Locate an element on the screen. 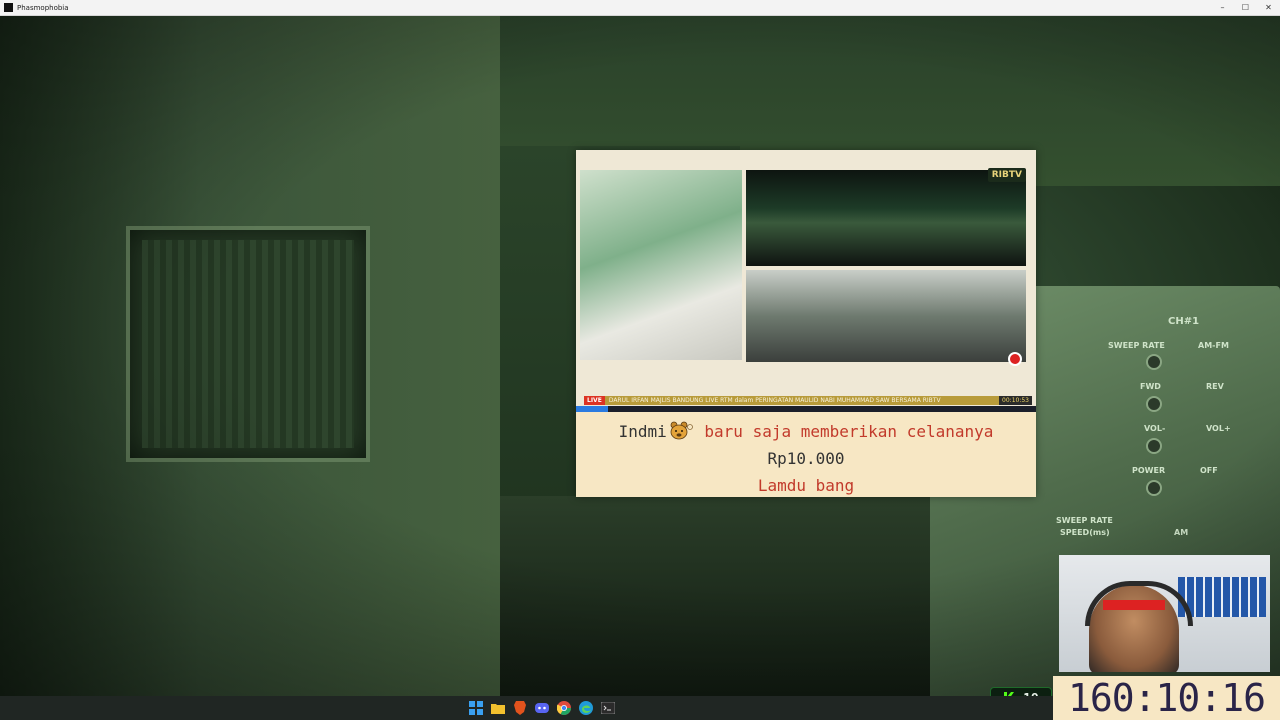 Image resolution: width=1280 pixels, height=720 pixels. donation-note: Lamdu bang is located at coordinates (806, 485).